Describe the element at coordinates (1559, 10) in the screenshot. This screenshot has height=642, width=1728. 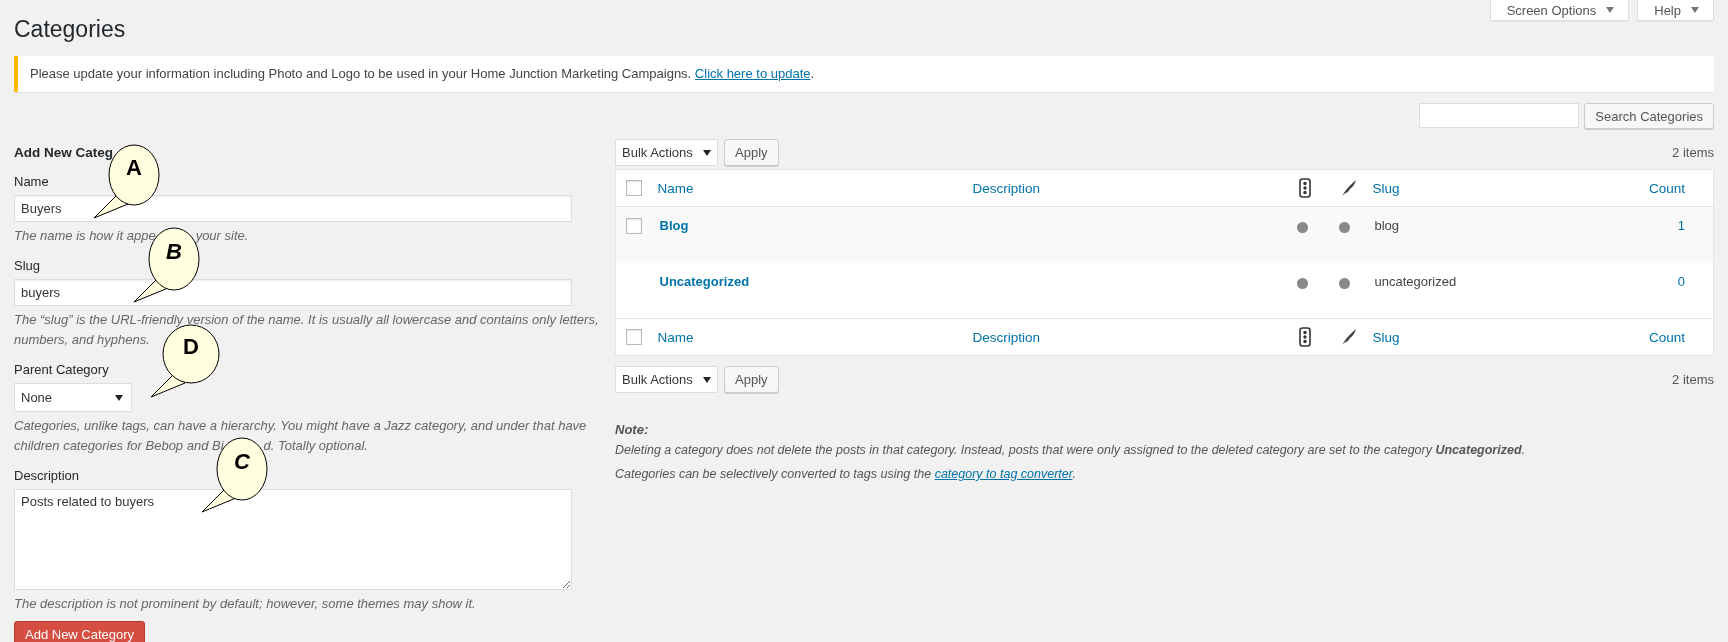
I see `header-tab: Screen Options` at that location.